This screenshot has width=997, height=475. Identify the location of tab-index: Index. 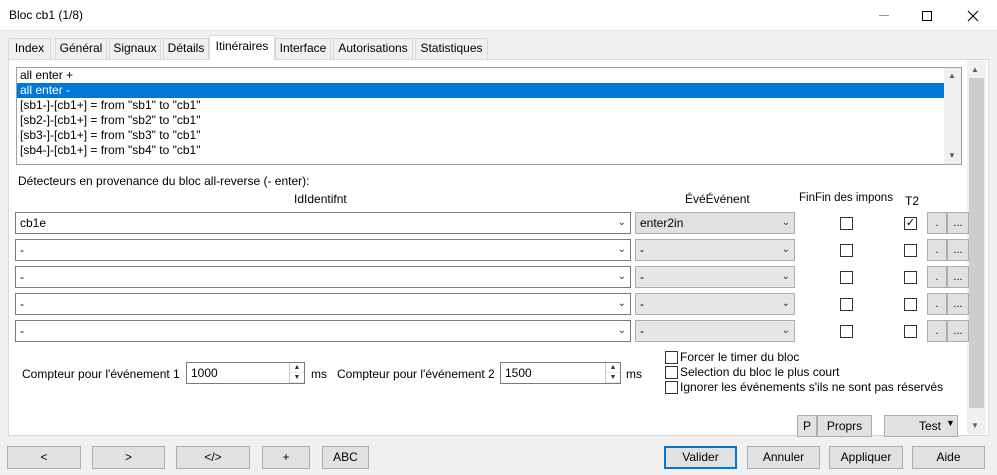
(29, 48).